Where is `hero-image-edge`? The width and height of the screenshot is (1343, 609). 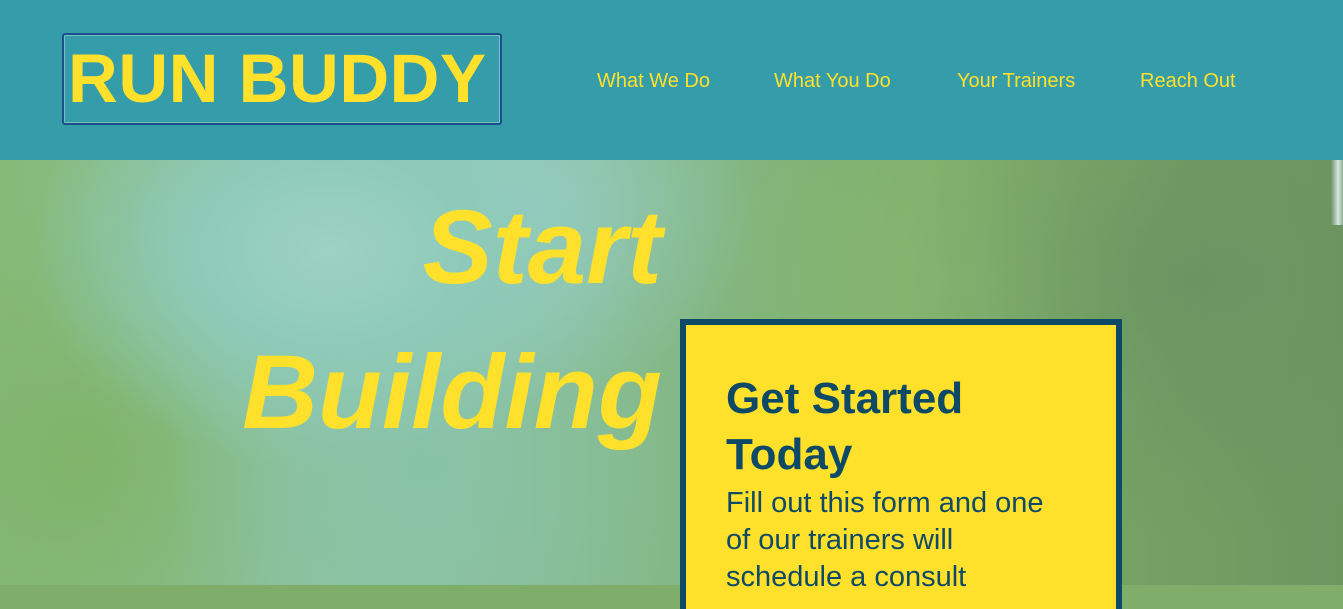
hero-image-edge is located at coordinates (1337, 192).